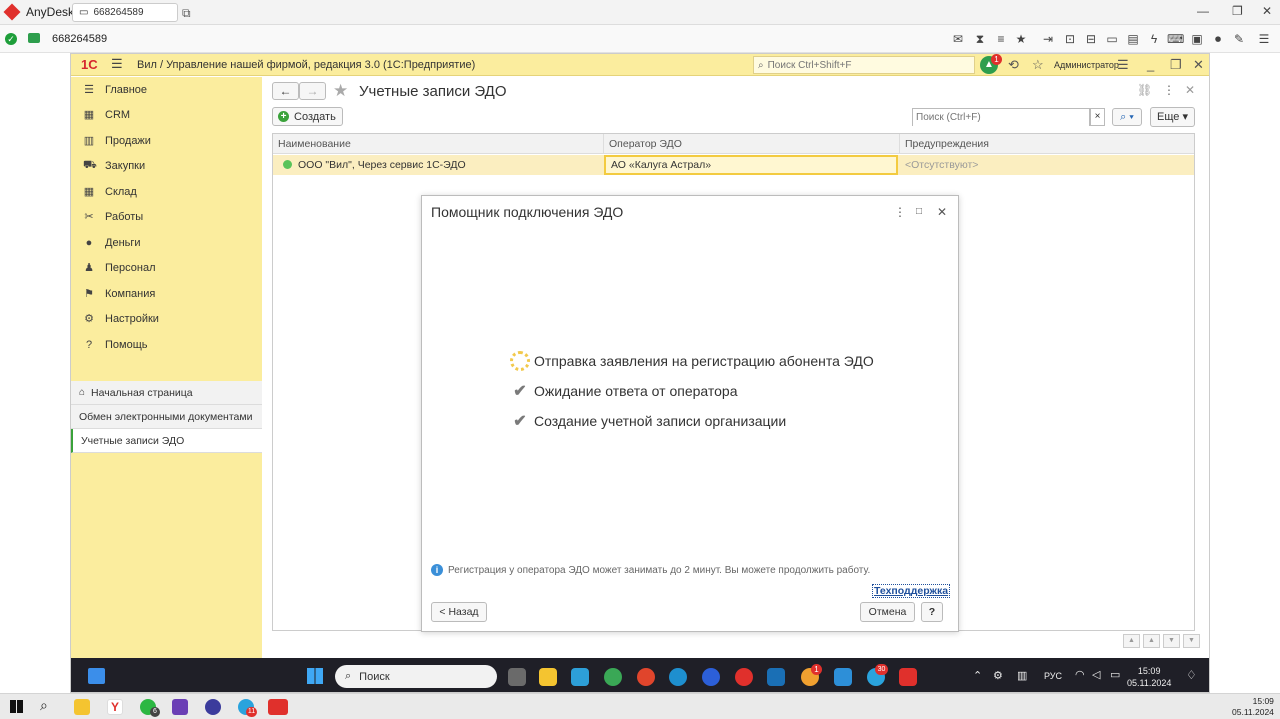 This screenshot has height=719, width=1280. Describe the element at coordinates (340, 91) in the screenshot. I see `favorite-star-icon: ★` at that location.